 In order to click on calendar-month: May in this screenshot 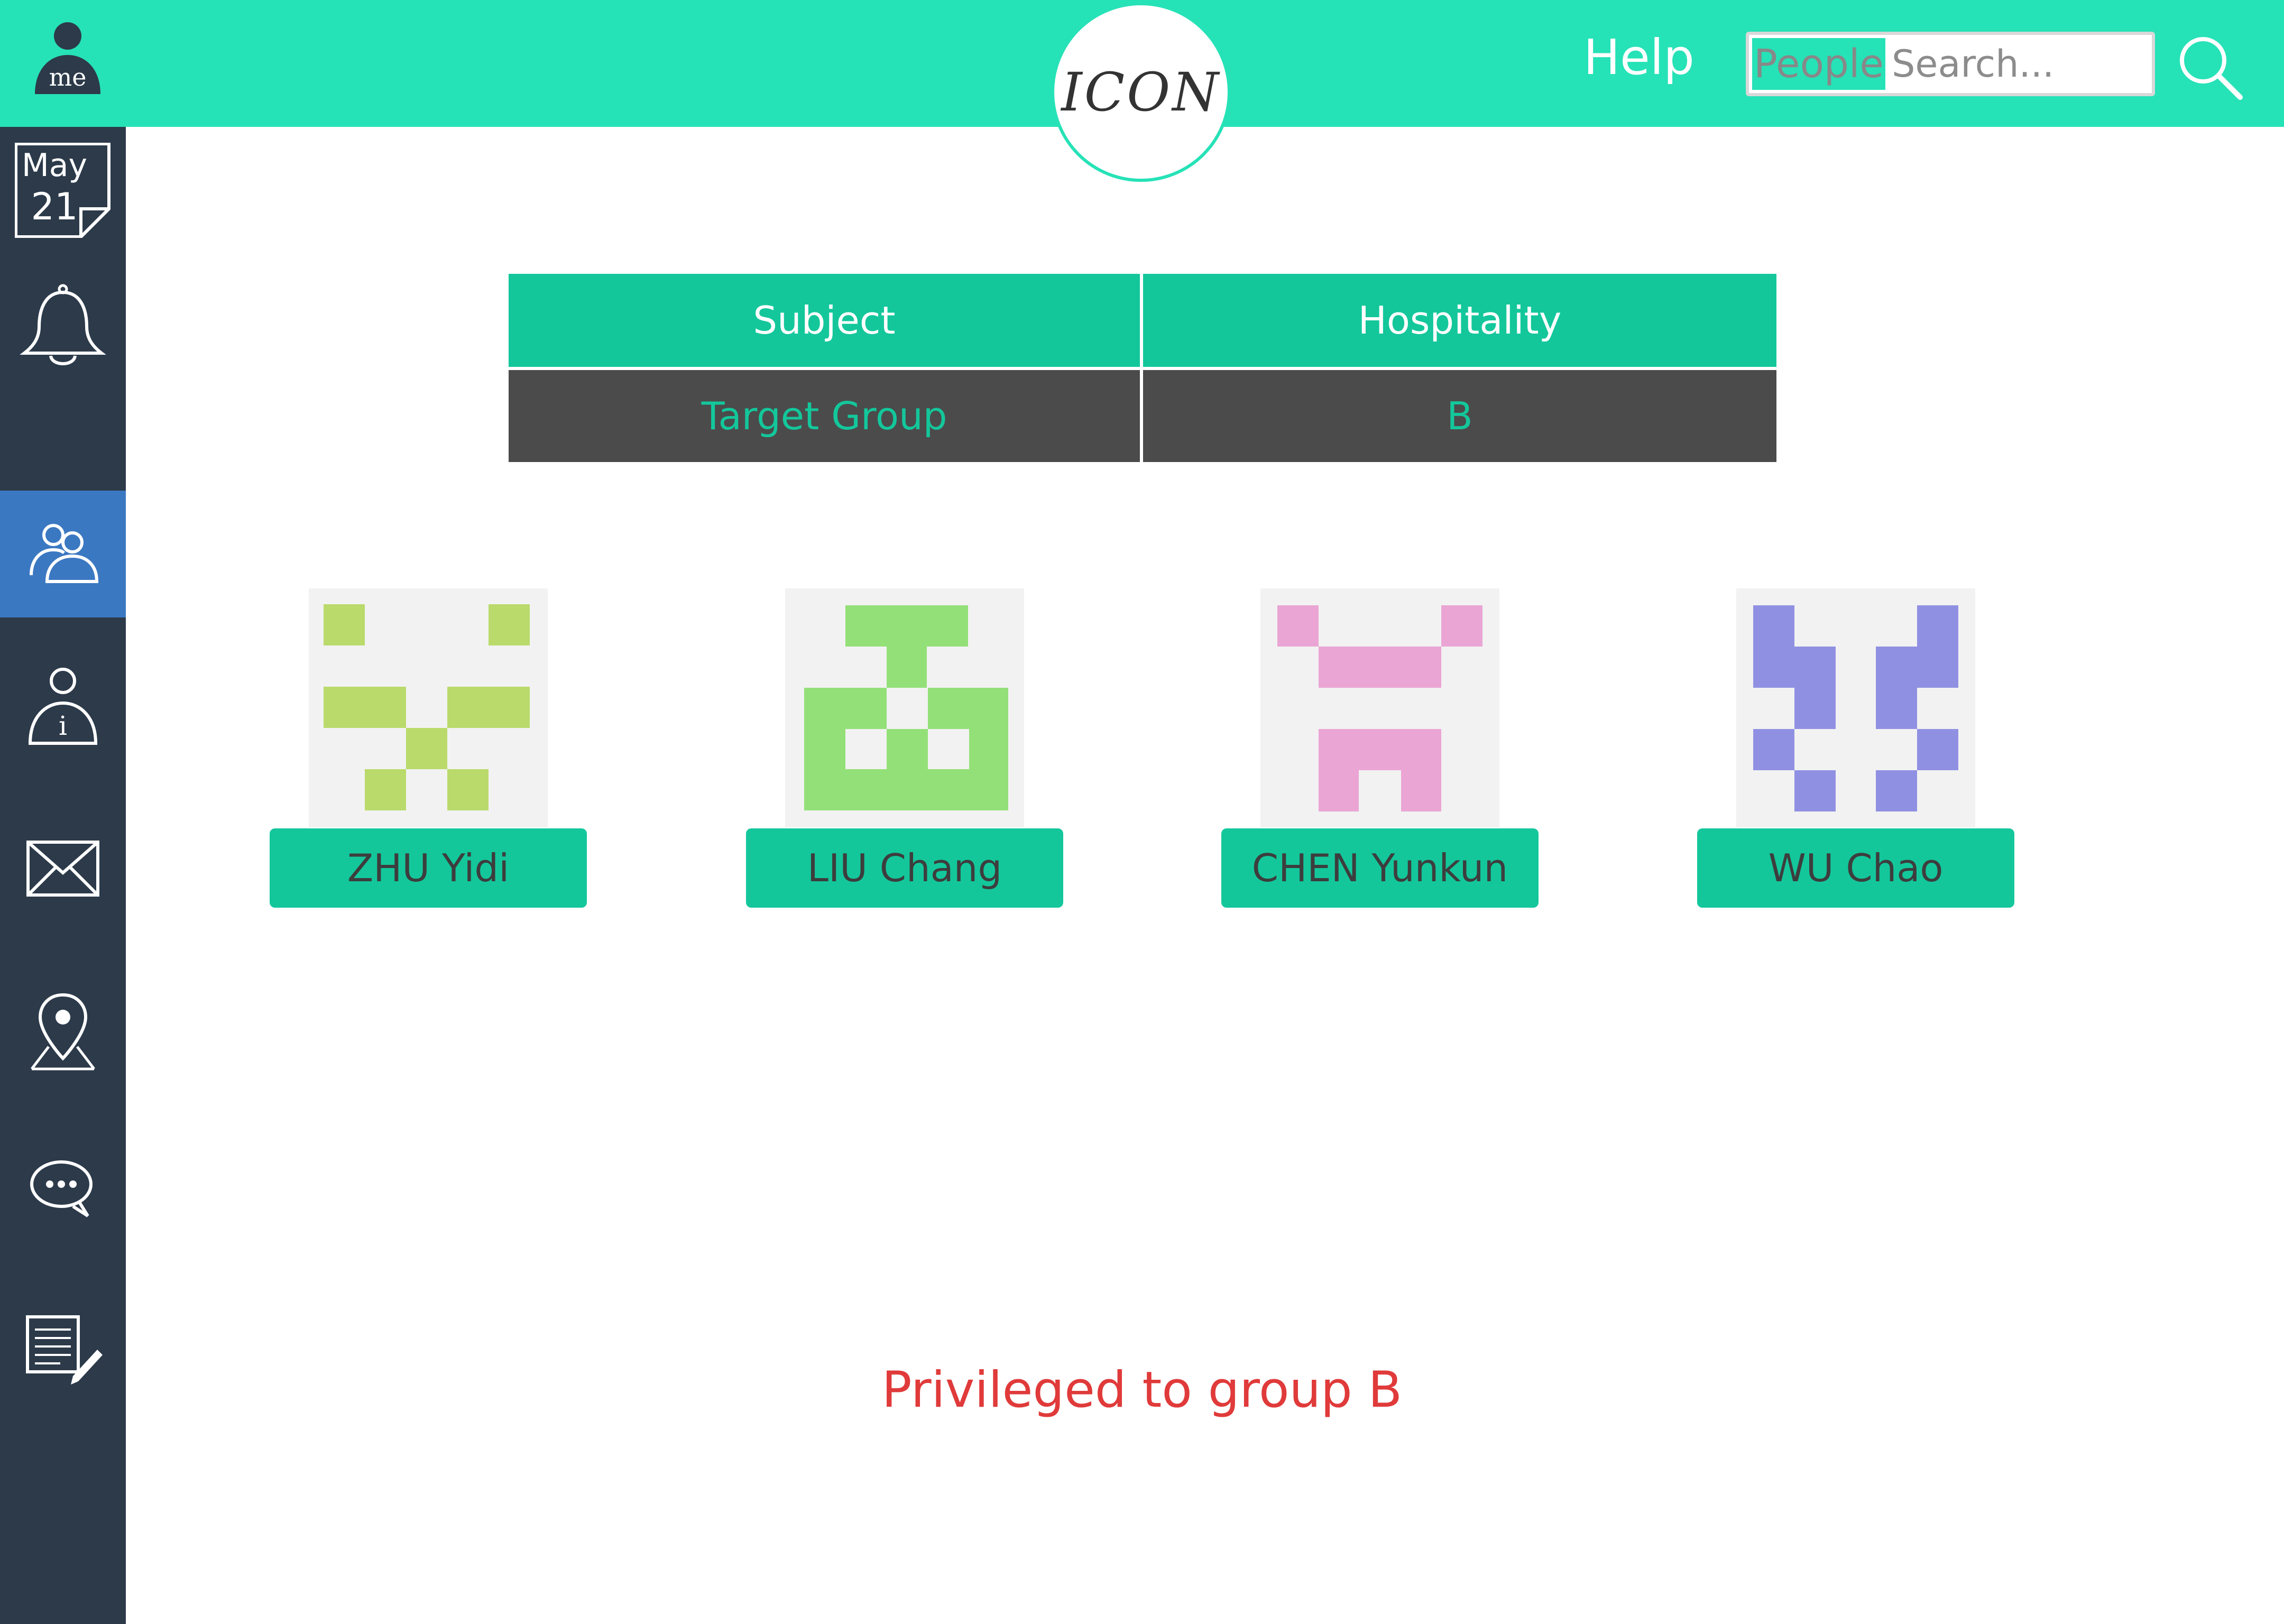, I will do `click(54, 165)`.